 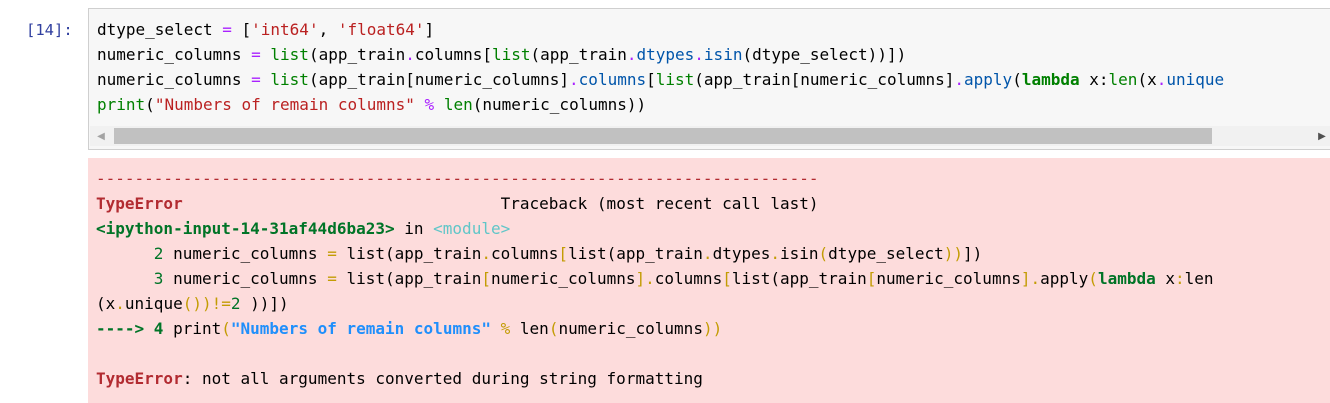 What do you see at coordinates (472, 228) in the screenshot?
I see `module-reference: <module>` at bounding box center [472, 228].